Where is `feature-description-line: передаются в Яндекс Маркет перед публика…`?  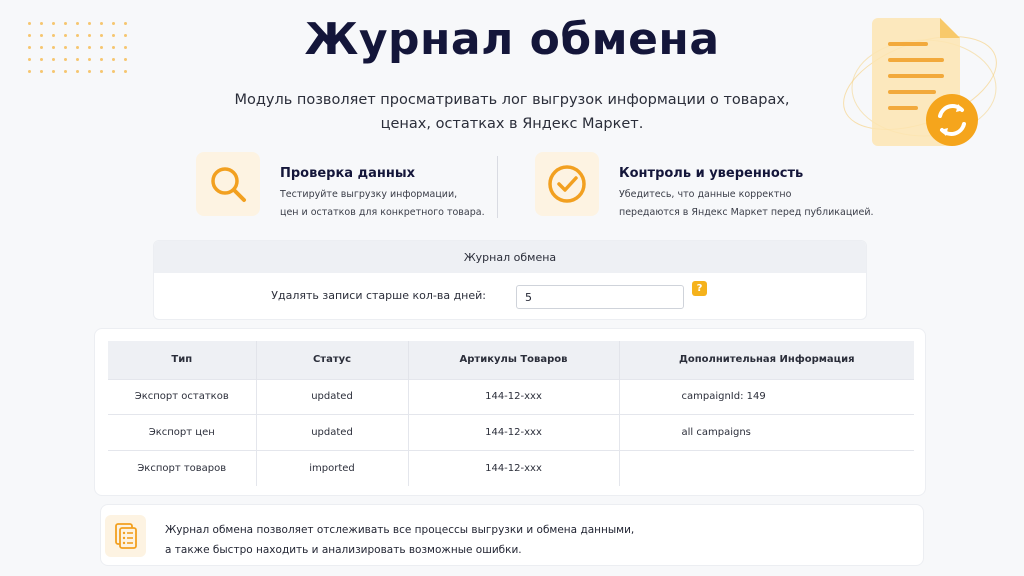
feature-description-line: передаются в Яндекс Маркет перед публика… is located at coordinates (746, 212).